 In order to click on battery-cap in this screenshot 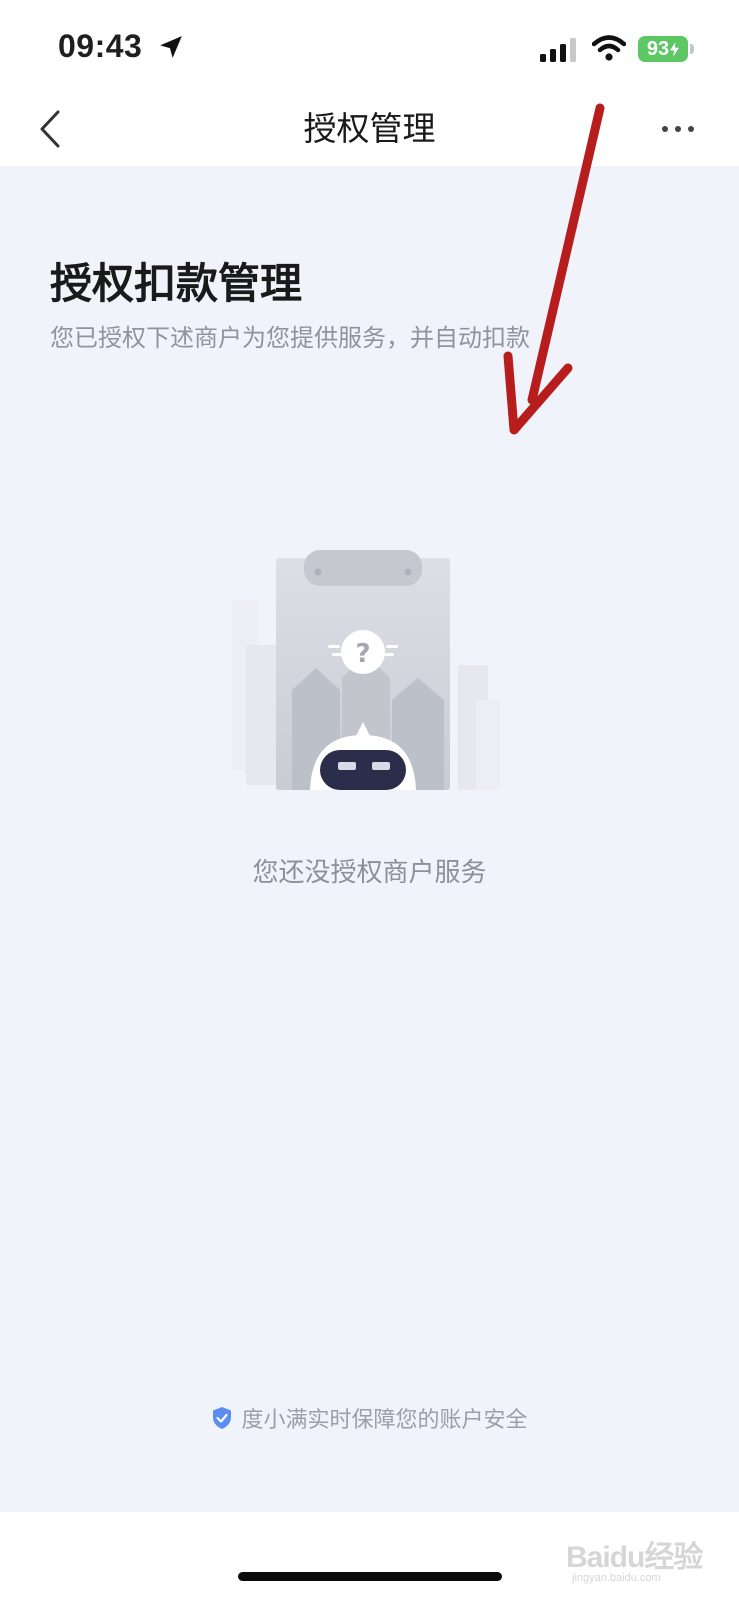, I will do `click(692, 49)`.